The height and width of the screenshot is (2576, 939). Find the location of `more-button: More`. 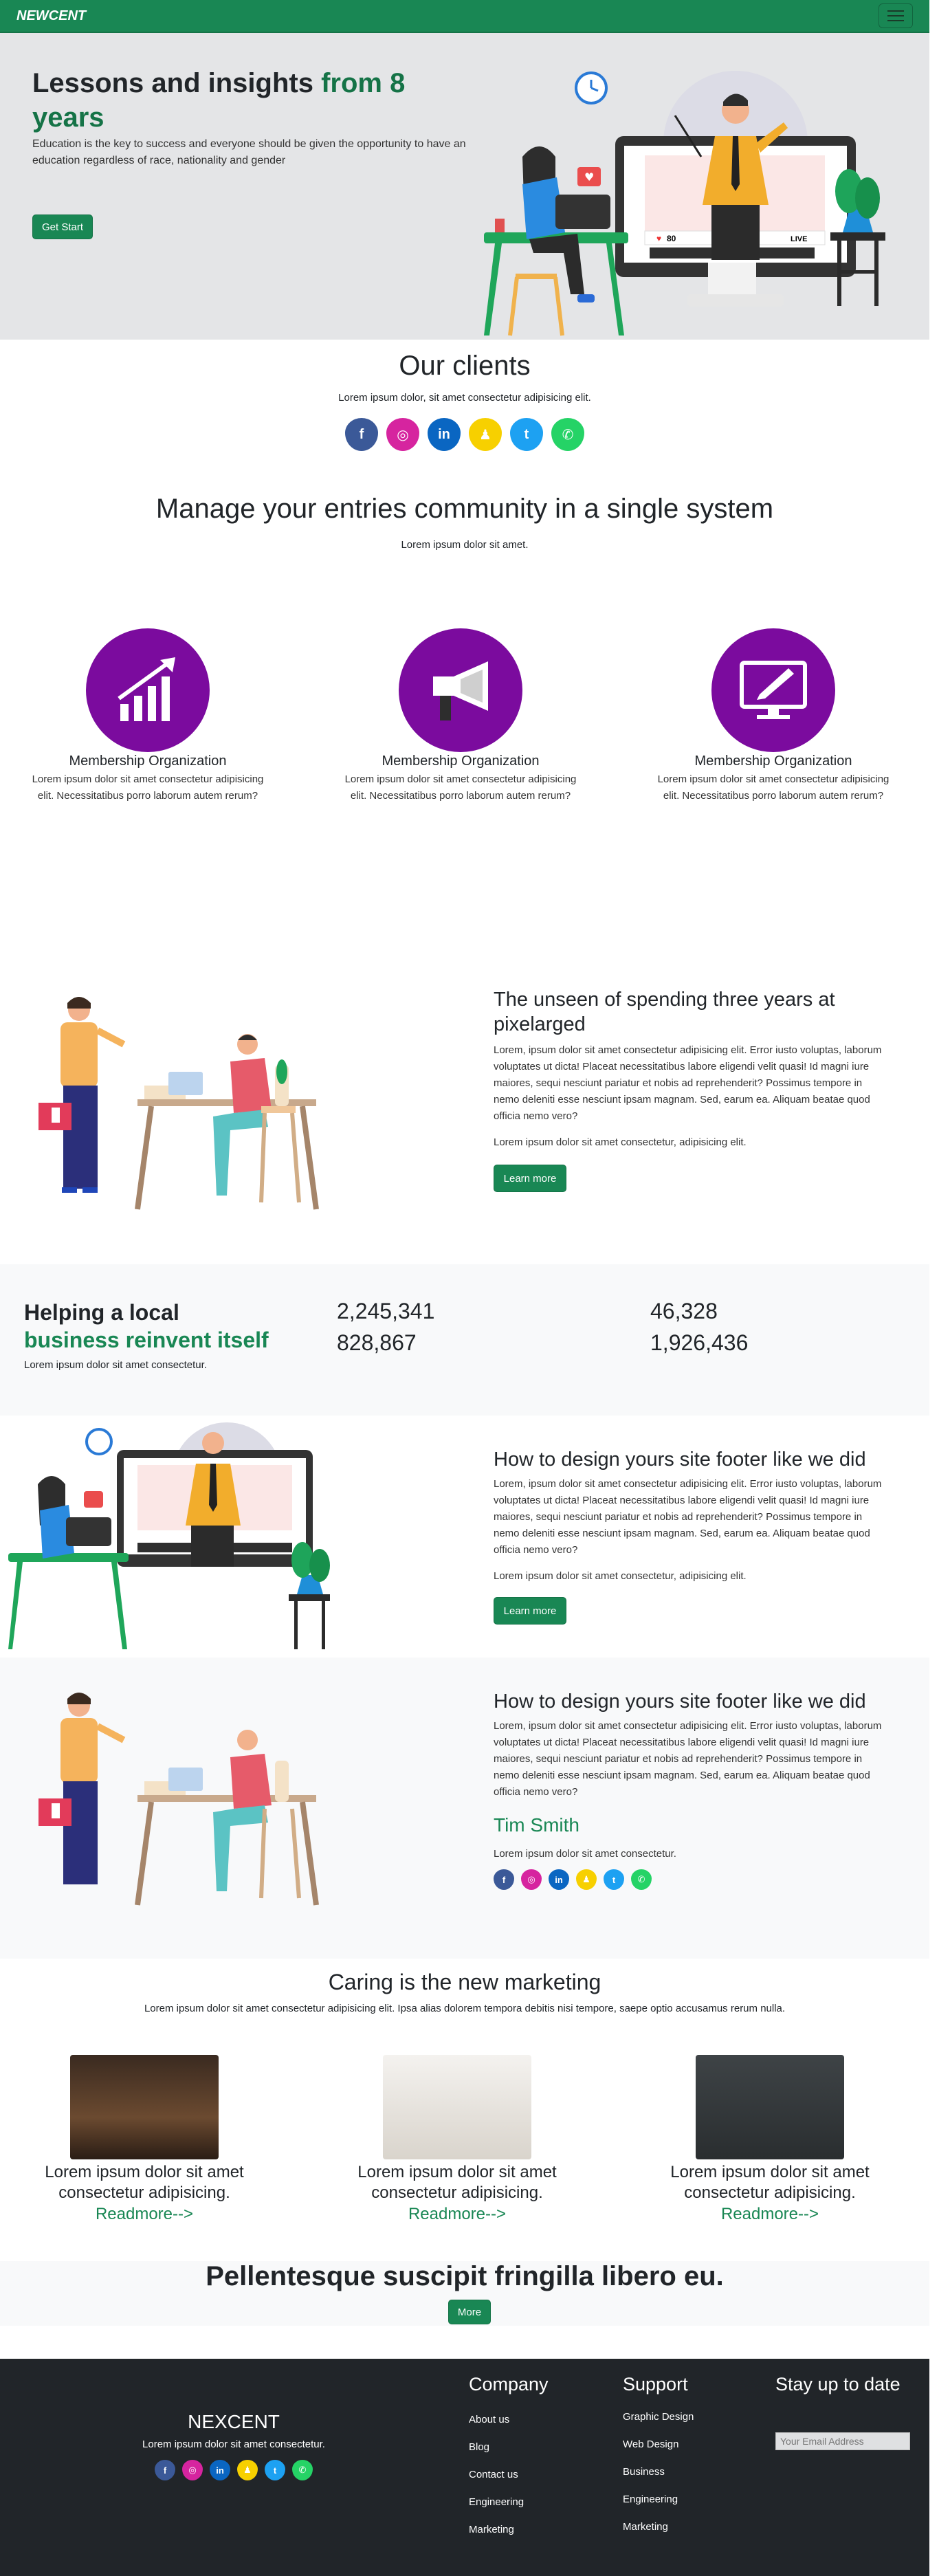

more-button: More is located at coordinates (469, 2312).